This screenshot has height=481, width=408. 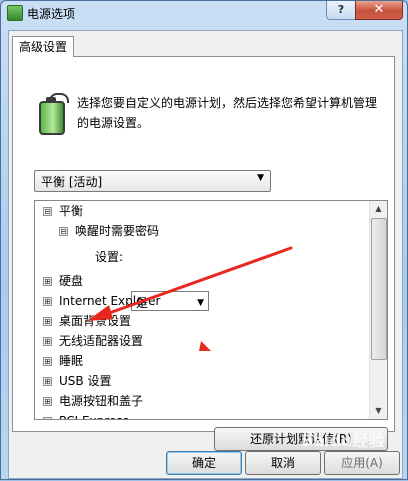 I want to click on setting-label: 设置:, so click(x=109, y=257).